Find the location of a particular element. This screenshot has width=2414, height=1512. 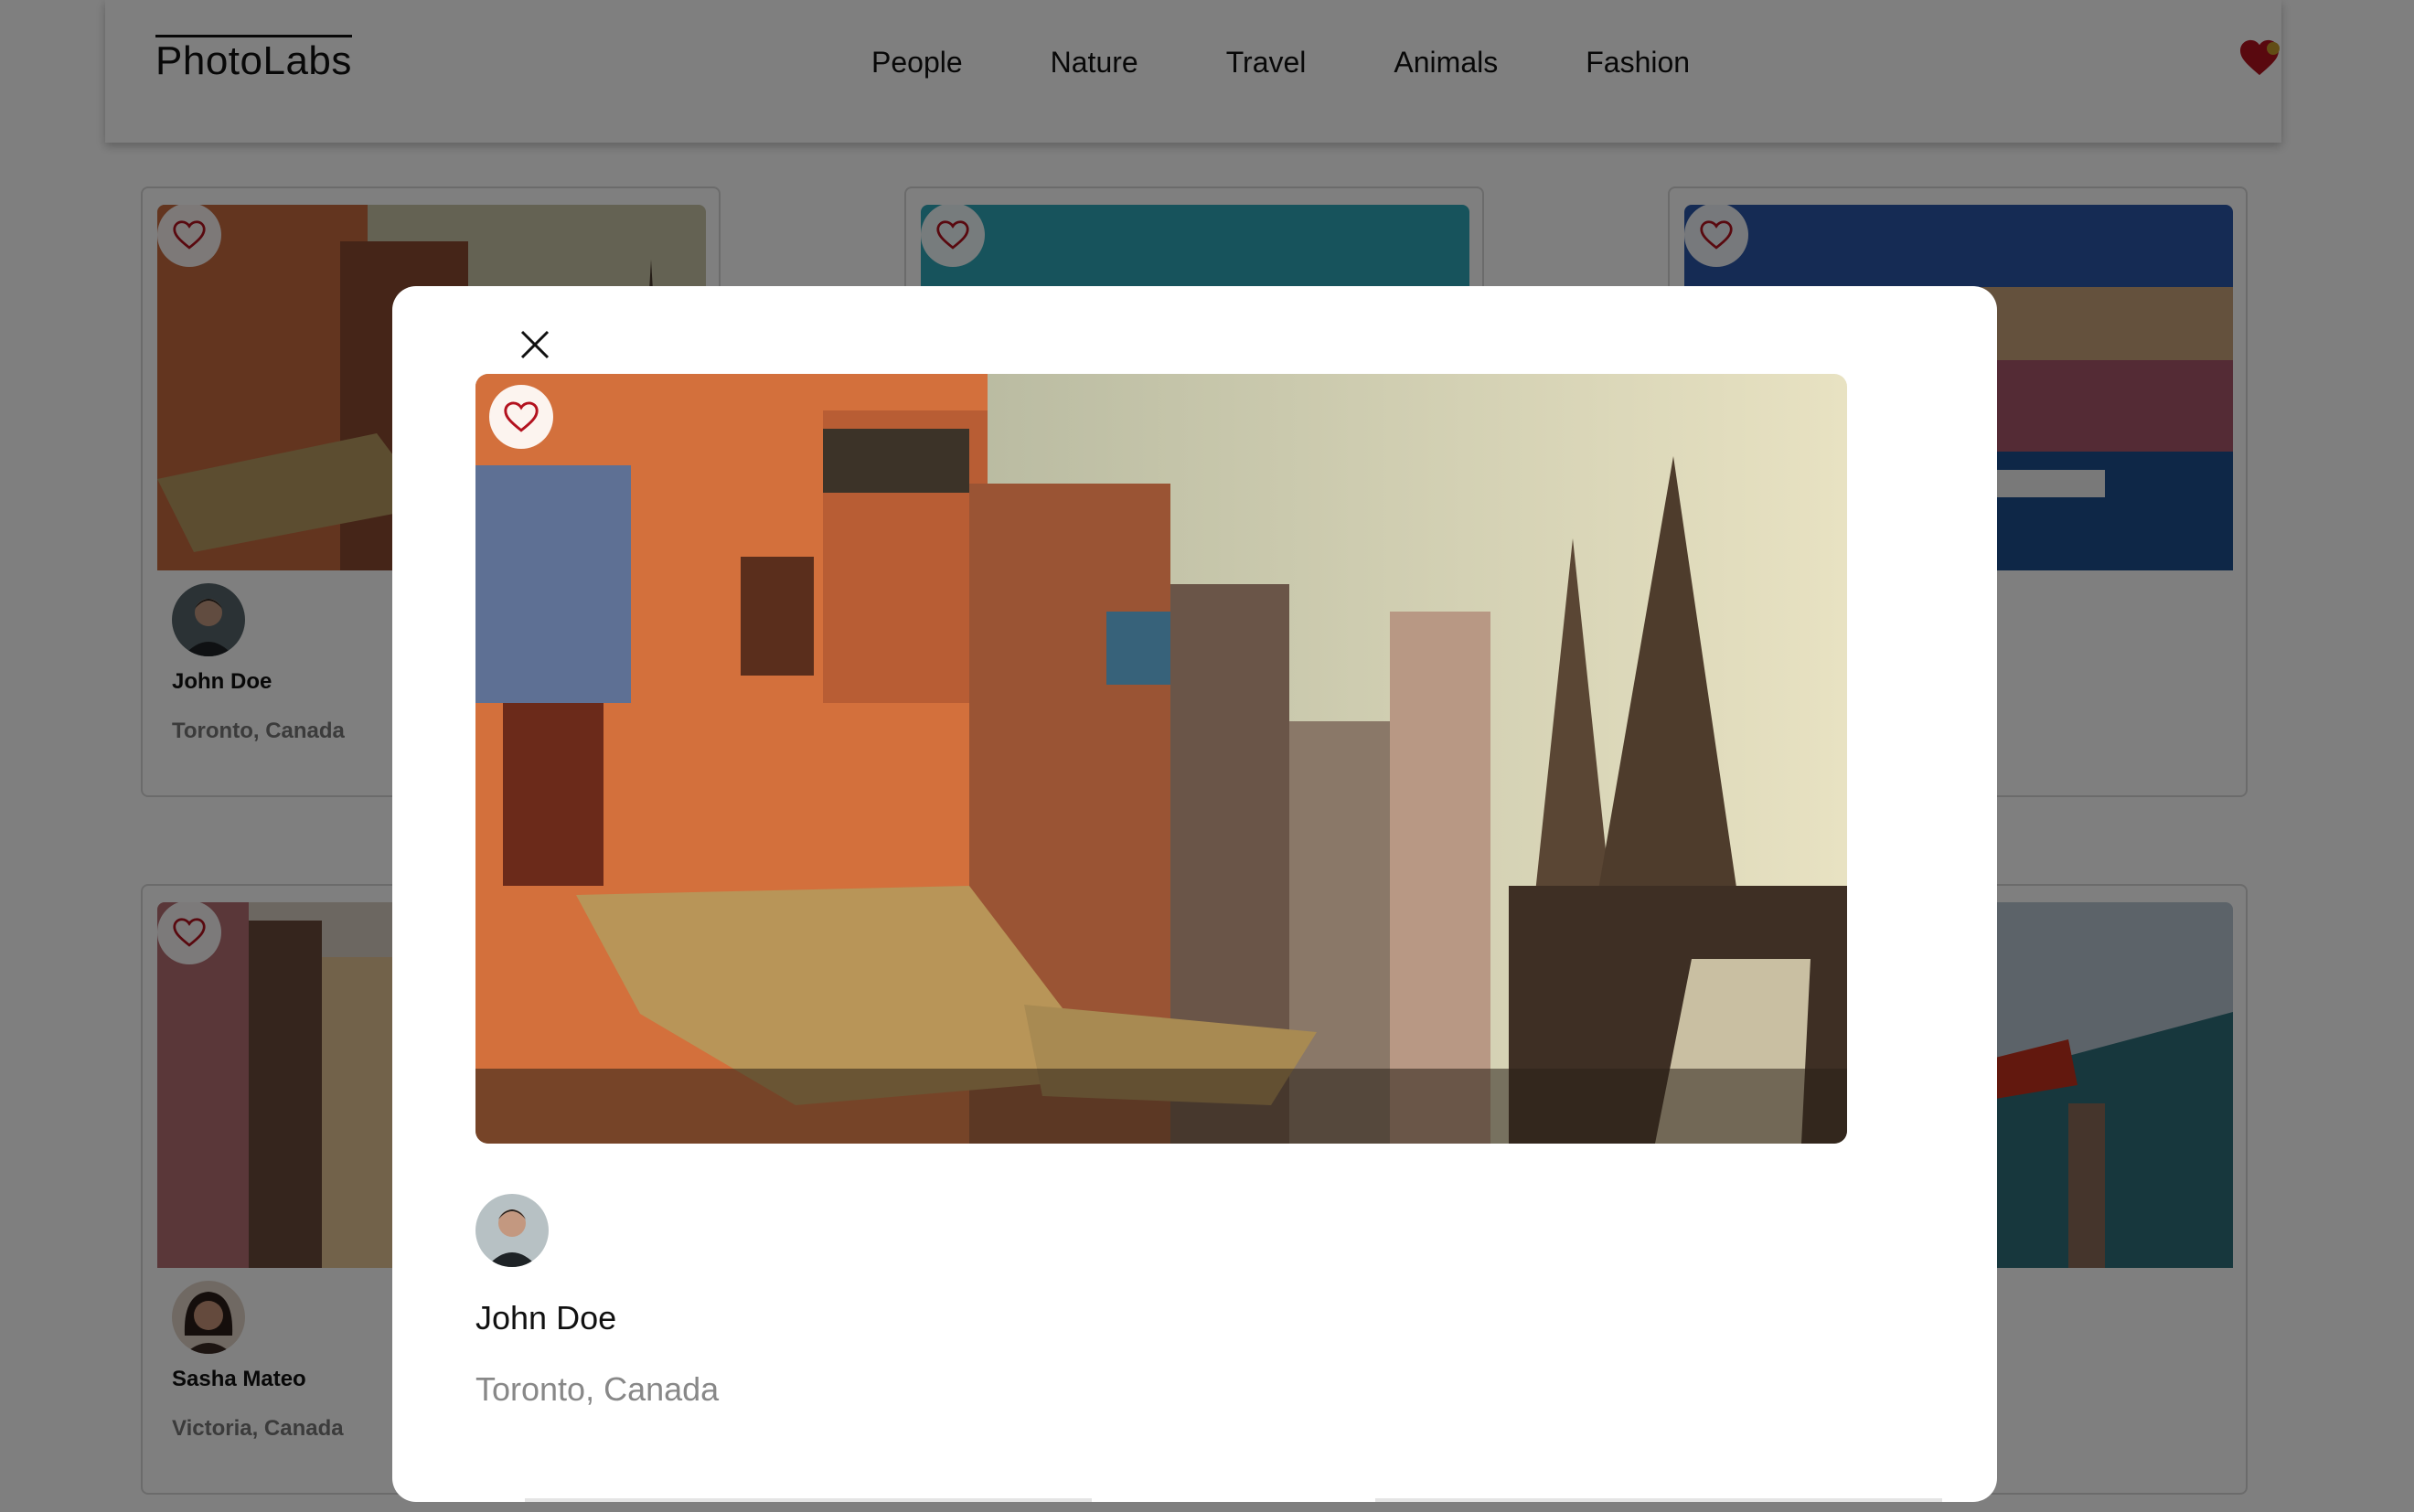

photographer-name: John Doe is located at coordinates (546, 1317).